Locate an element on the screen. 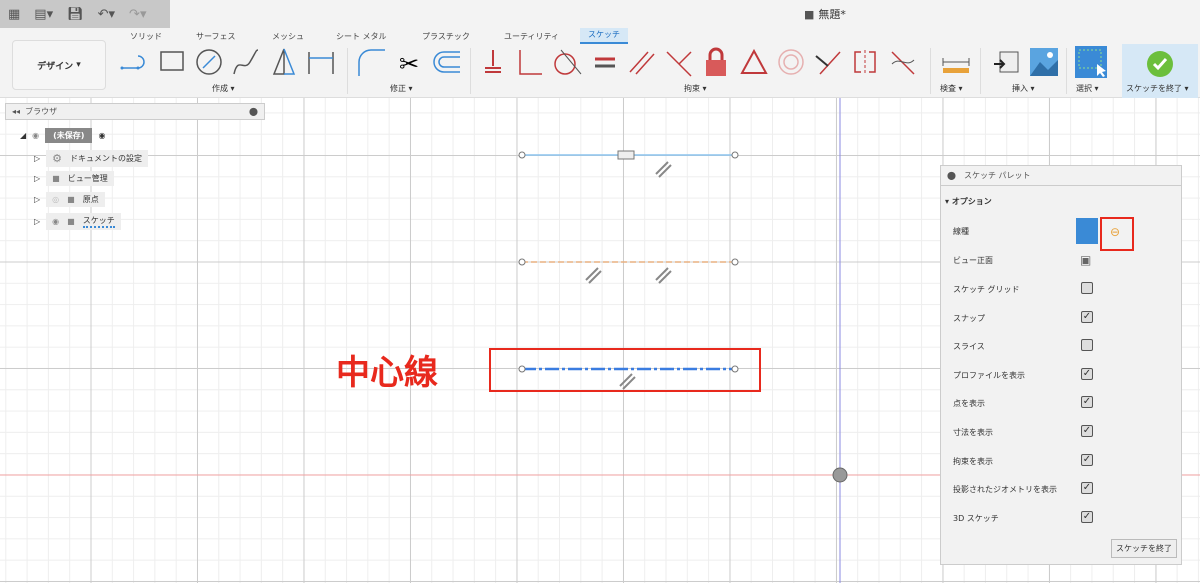 Image resolution: width=1200 pixels, height=583 pixels. construction-linetype-button: ⊖ is located at coordinates (1117, 234).